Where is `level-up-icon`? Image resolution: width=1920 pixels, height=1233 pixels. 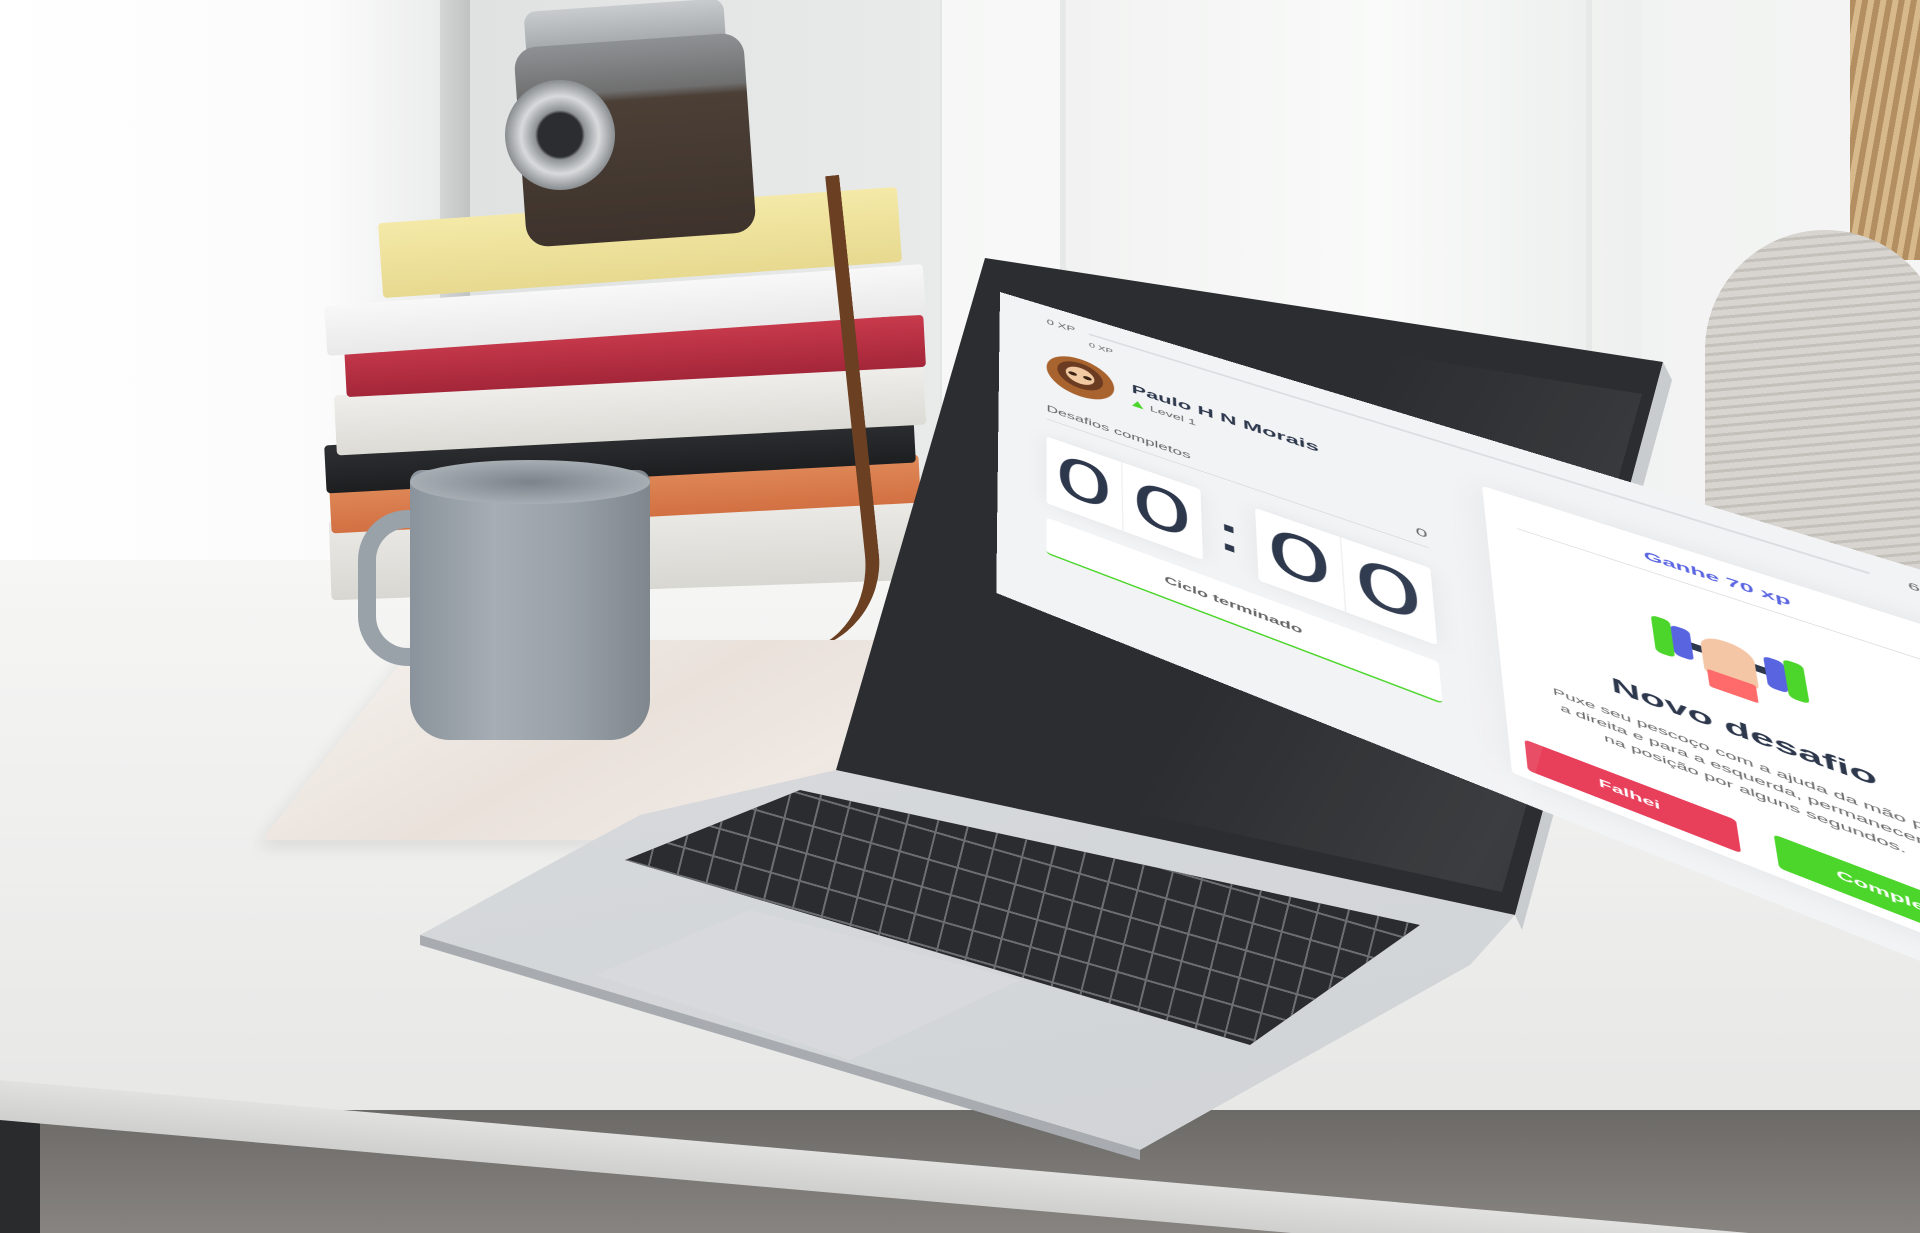
level-up-icon is located at coordinates (1137, 404).